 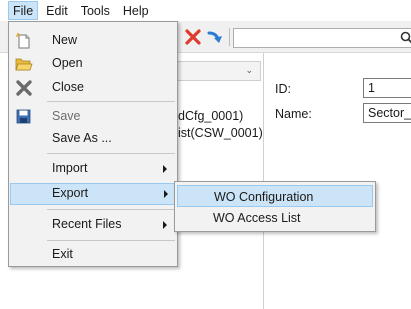 I want to click on name-field: Sector_1, so click(x=387, y=113).